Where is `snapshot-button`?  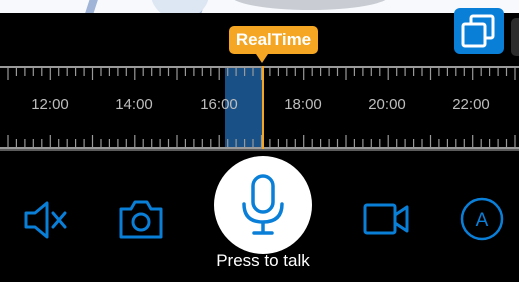
snapshot-button is located at coordinates (141, 219).